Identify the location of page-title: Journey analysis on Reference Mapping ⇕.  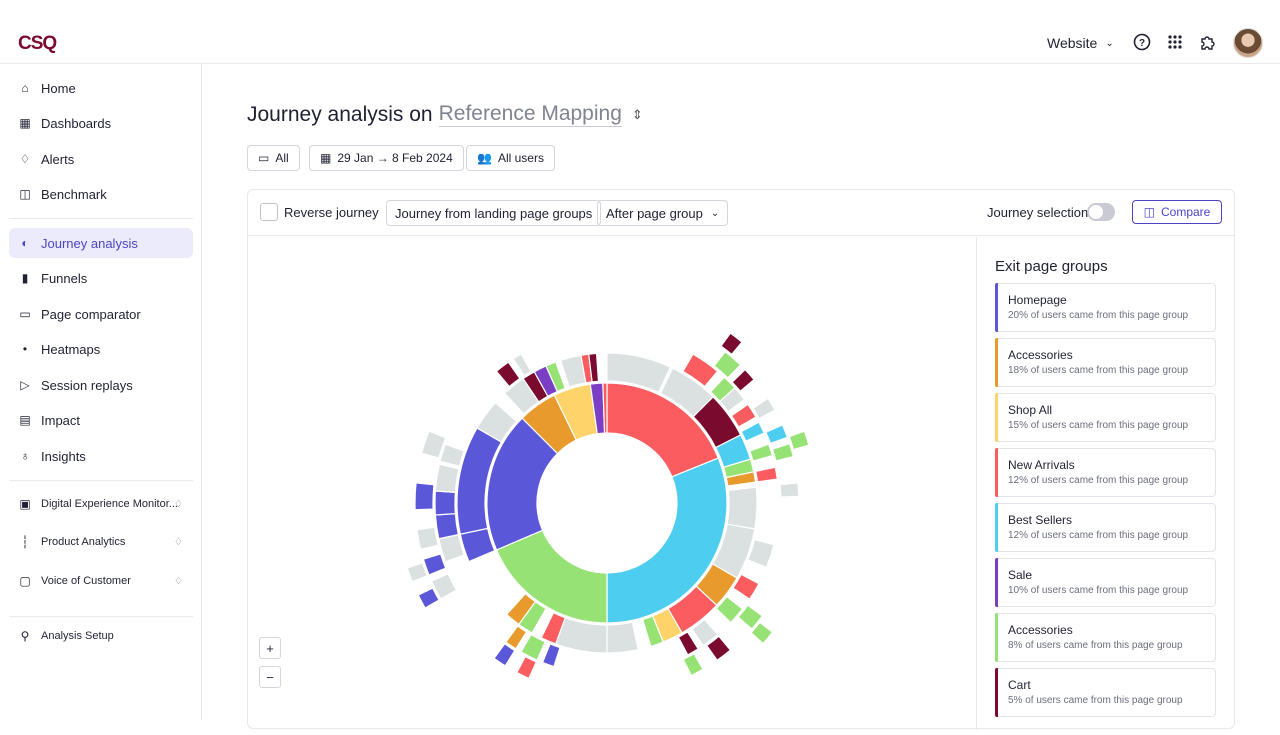
(445, 114).